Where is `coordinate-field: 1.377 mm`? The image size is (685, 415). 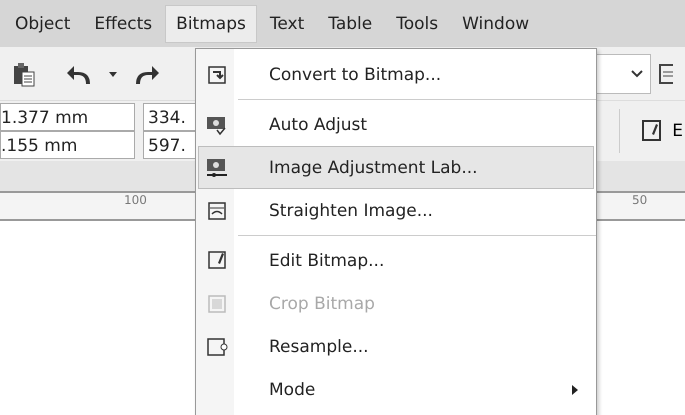 coordinate-field: 1.377 mm is located at coordinates (67, 117).